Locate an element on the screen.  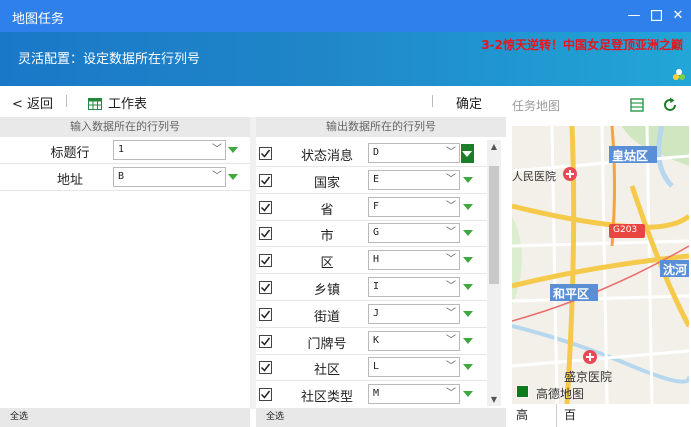
output-row-value: D is located at coordinates (376, 152).